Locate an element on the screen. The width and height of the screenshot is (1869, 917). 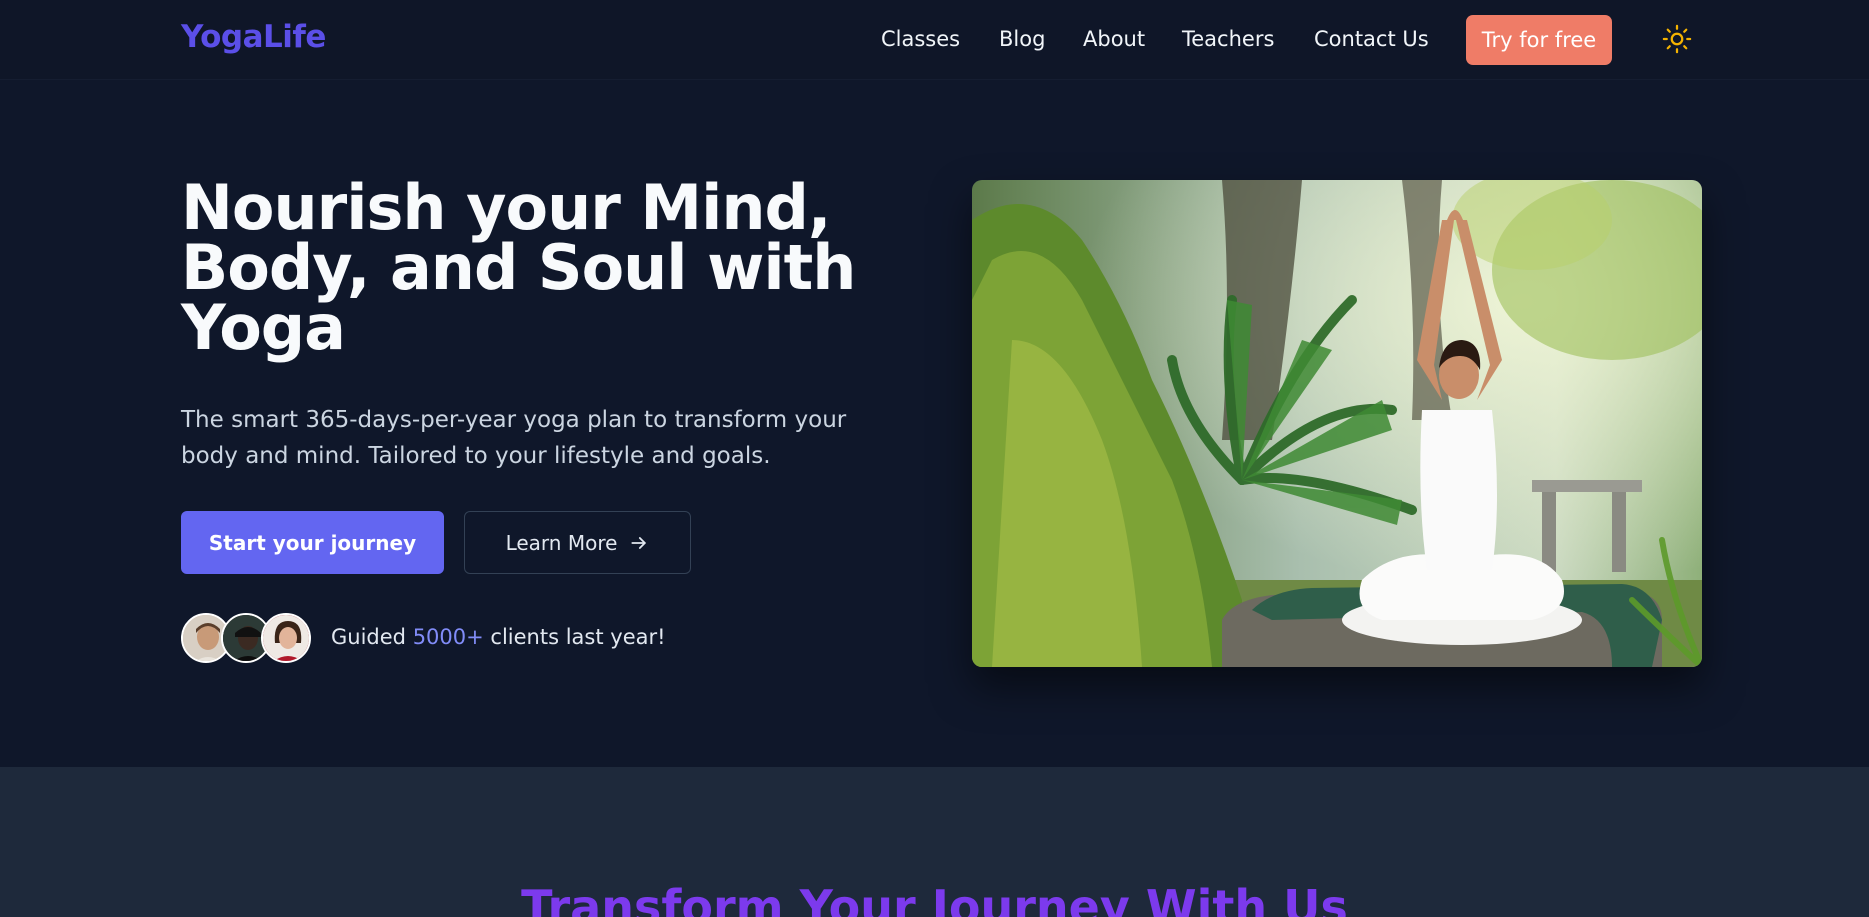
nav-link-contact-us: Contact Us is located at coordinates (1371, 39).